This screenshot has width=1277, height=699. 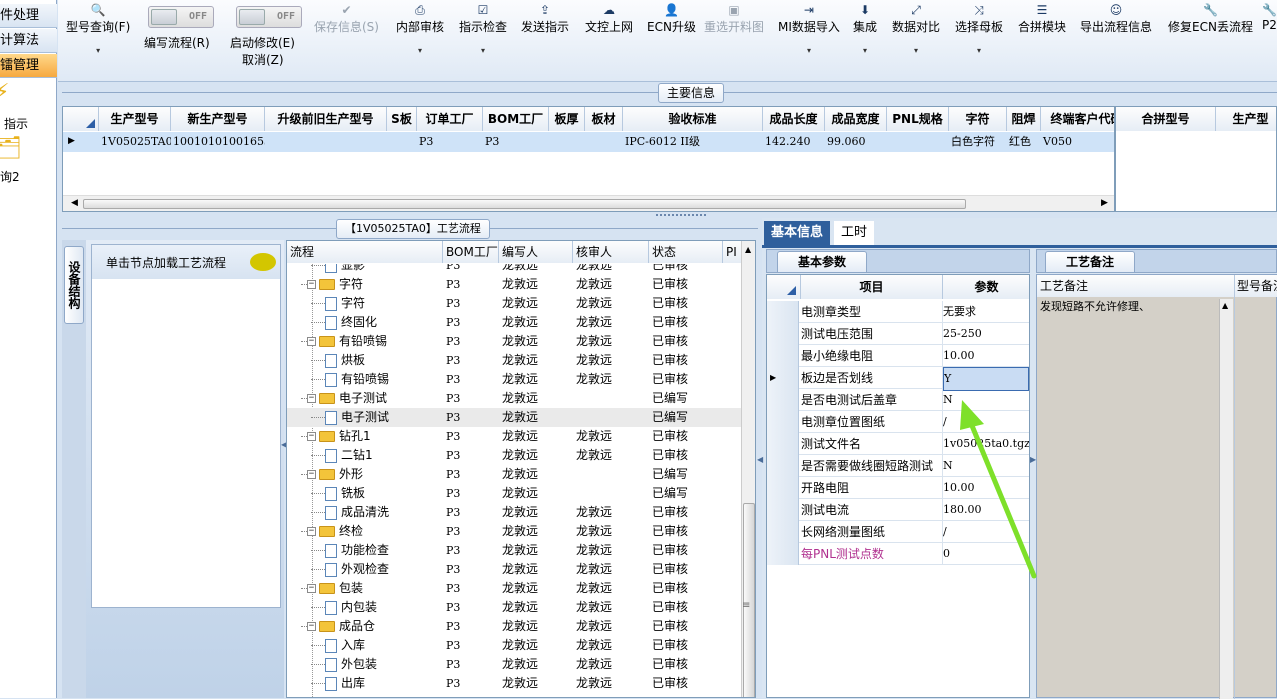 What do you see at coordinates (350, 569) in the screenshot?
I see `tree-node: 外观检查` at bounding box center [350, 569].